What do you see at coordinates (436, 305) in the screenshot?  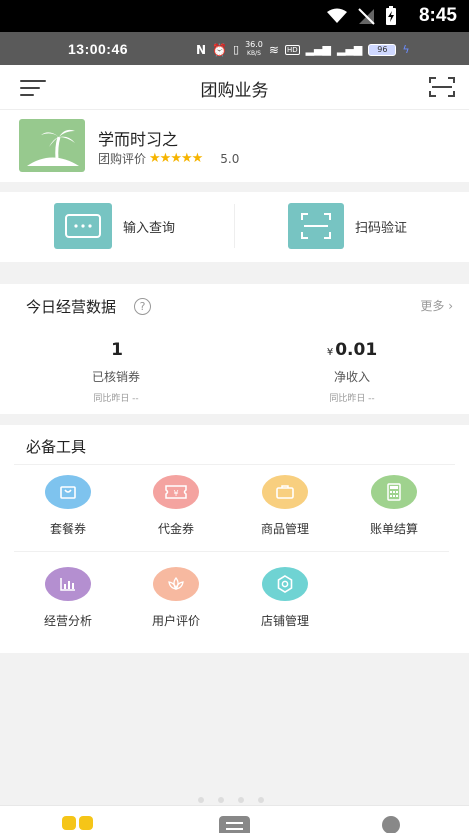 I see `more-link: 更多 ›` at bounding box center [436, 305].